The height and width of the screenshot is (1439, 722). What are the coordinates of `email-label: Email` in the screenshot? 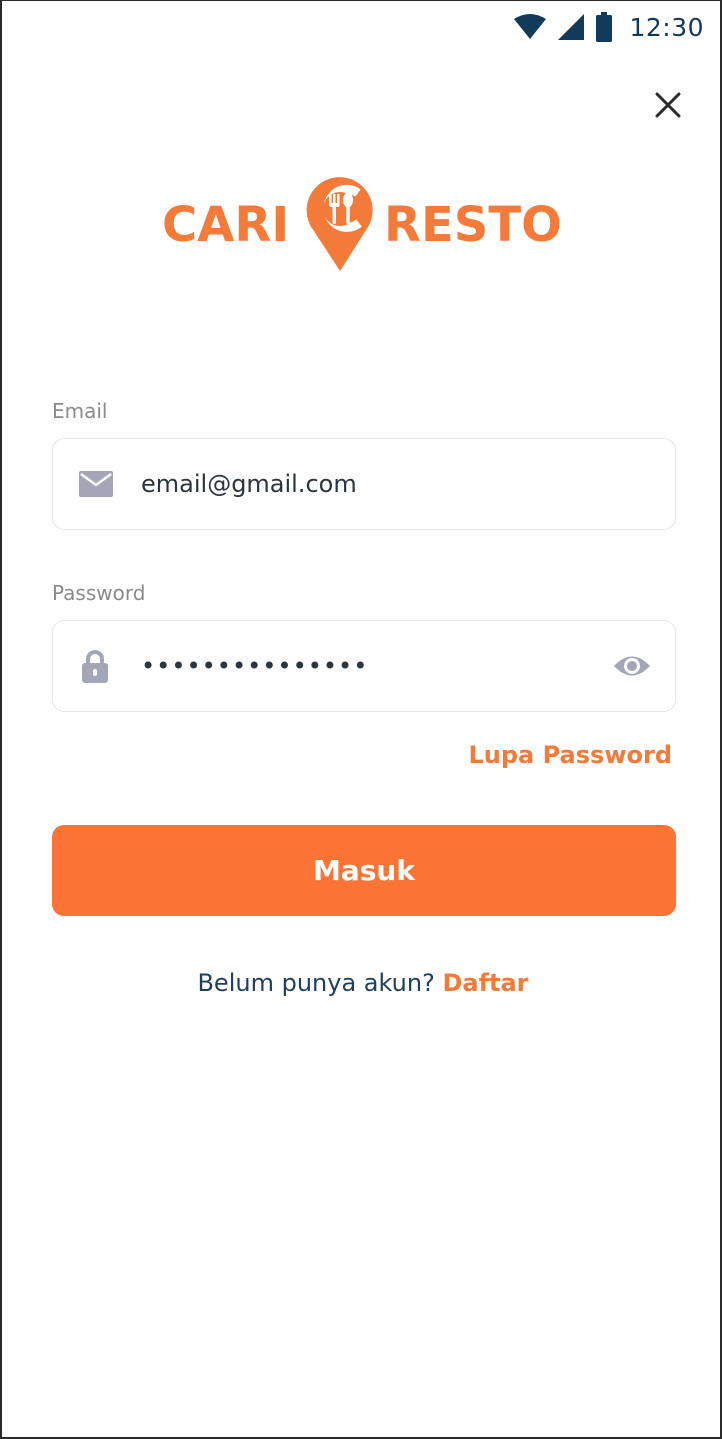 It's located at (80, 411).